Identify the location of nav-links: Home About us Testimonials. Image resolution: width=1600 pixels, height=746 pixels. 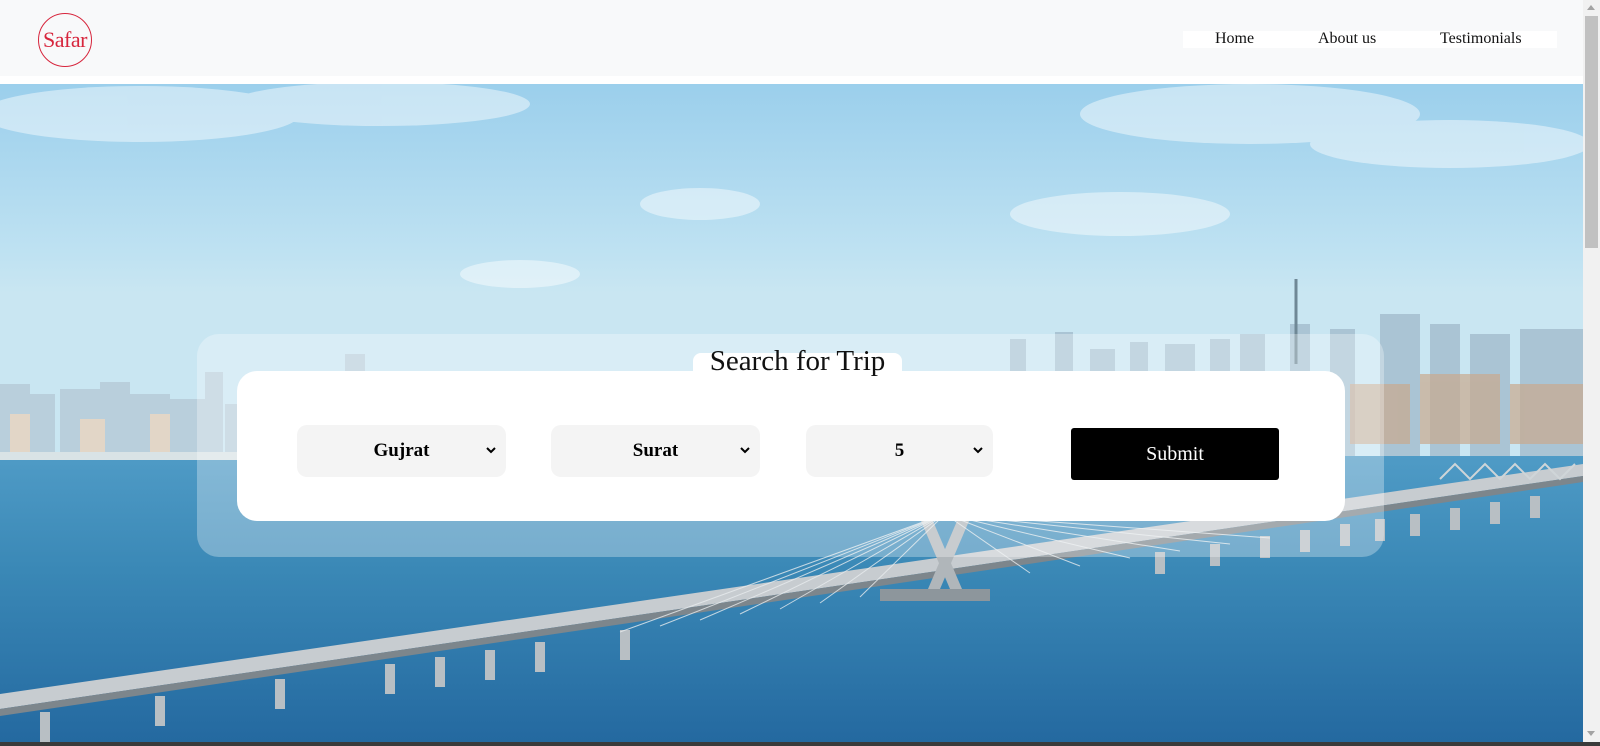
(1370, 39).